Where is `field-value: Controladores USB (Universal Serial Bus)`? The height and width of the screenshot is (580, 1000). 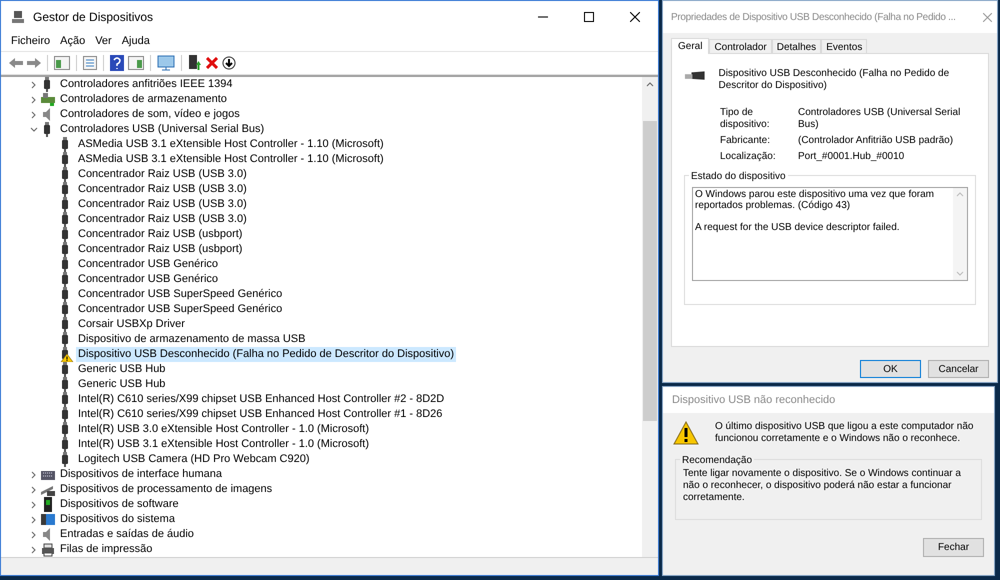 field-value: Controladores USB (Universal Serial Bus) is located at coordinates (880, 119).